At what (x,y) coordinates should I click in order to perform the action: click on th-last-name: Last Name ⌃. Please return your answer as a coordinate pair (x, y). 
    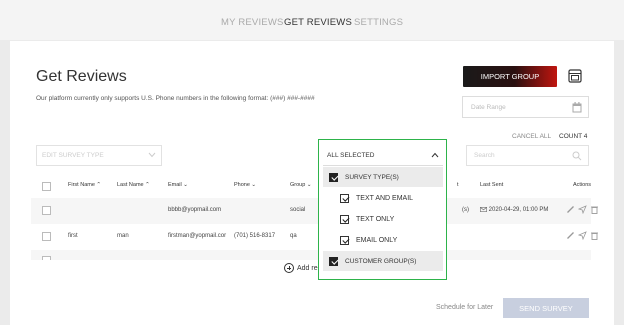
    Looking at the image, I should click on (133, 185).